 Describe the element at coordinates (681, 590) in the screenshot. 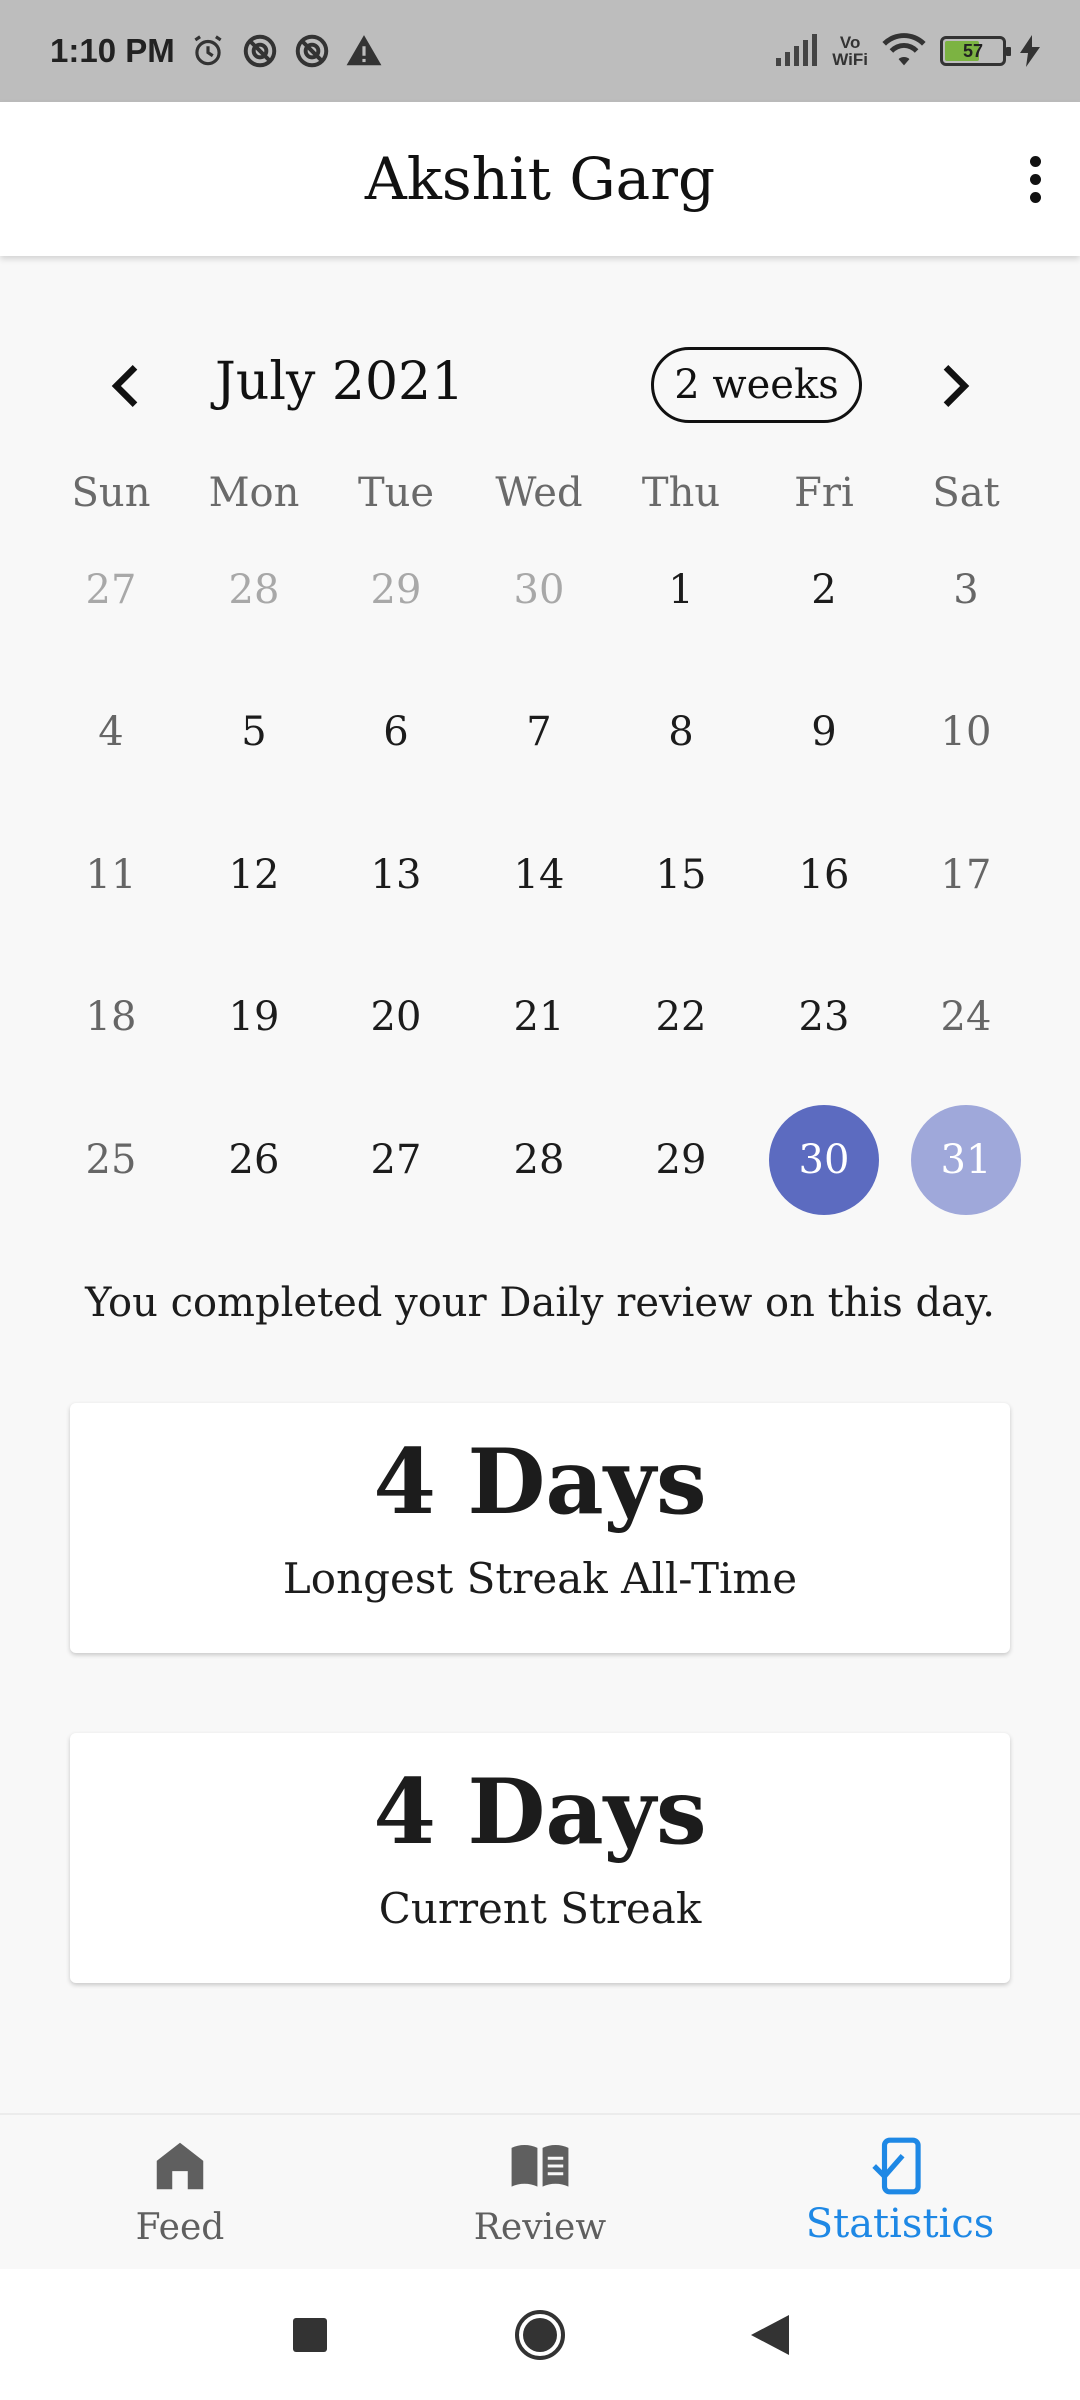

I see `calendar-day: 1` at that location.